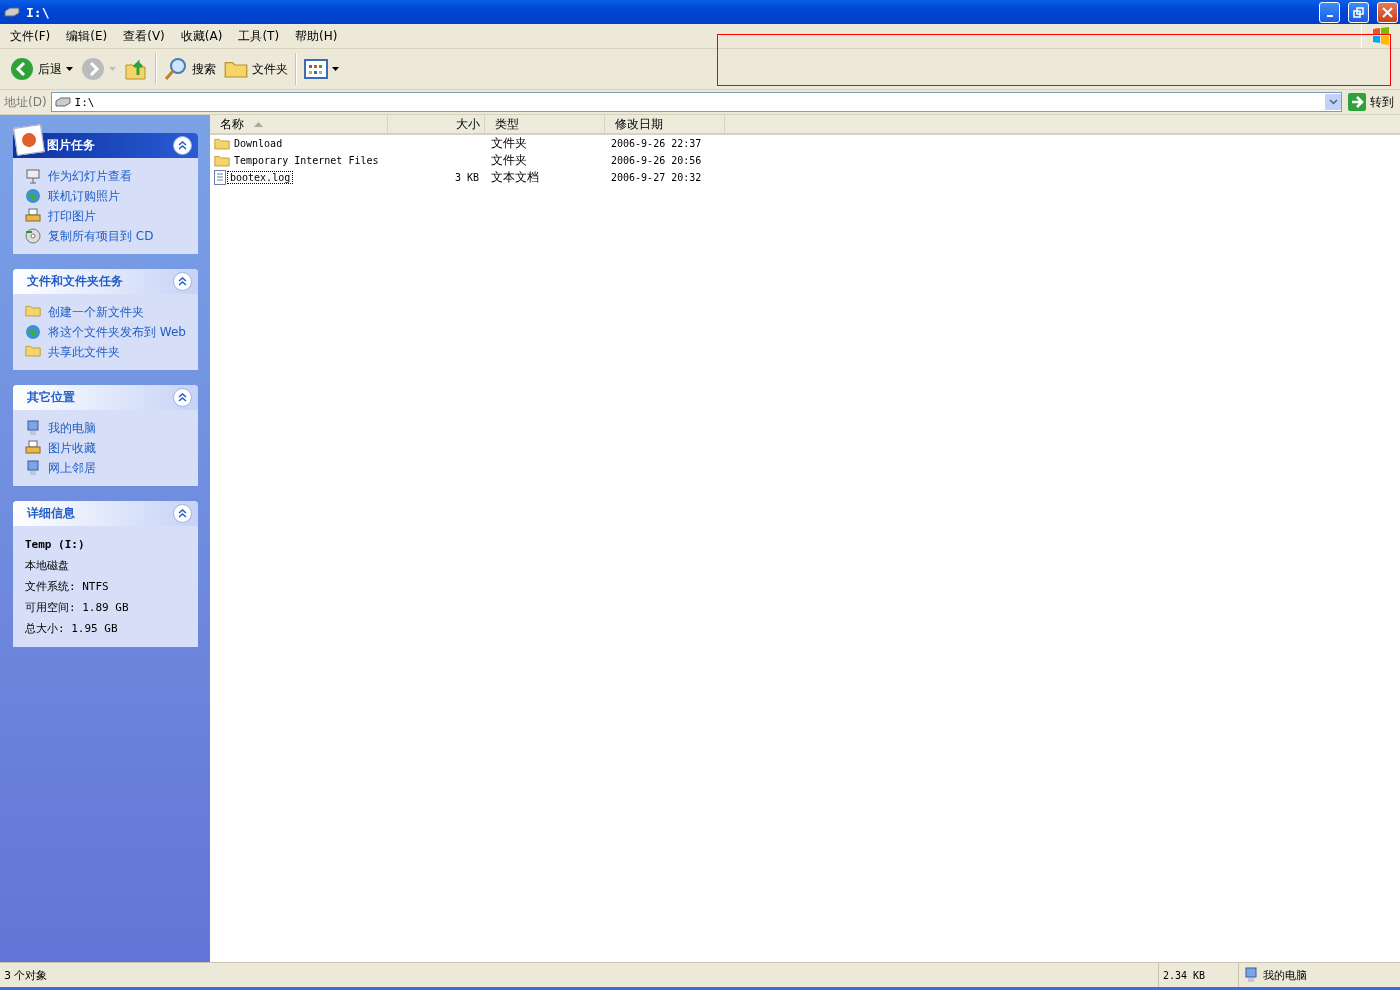 The image size is (1400, 990). Describe the element at coordinates (107, 332) in the screenshot. I see `task-link: 将这个文件夹发布到 Web` at that location.